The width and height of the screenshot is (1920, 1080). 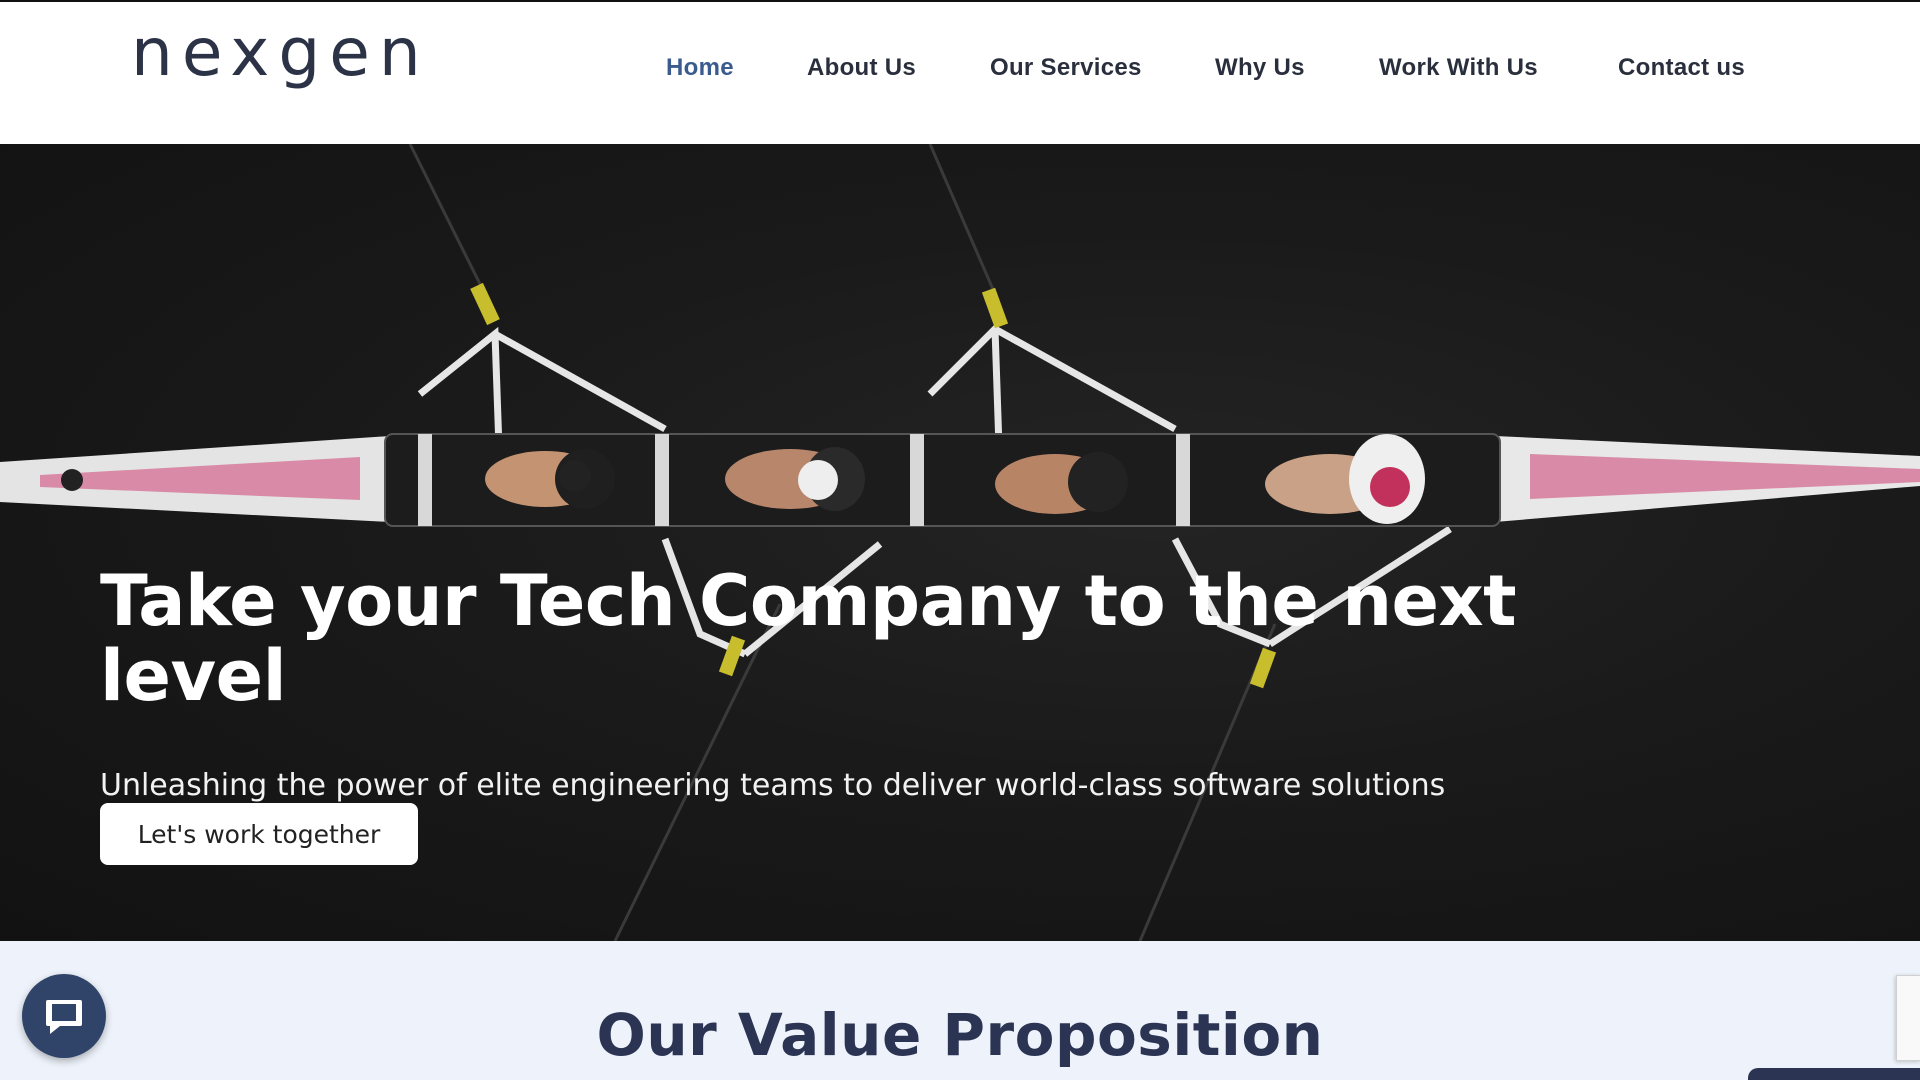 I want to click on nav-home: Home, so click(x=700, y=68).